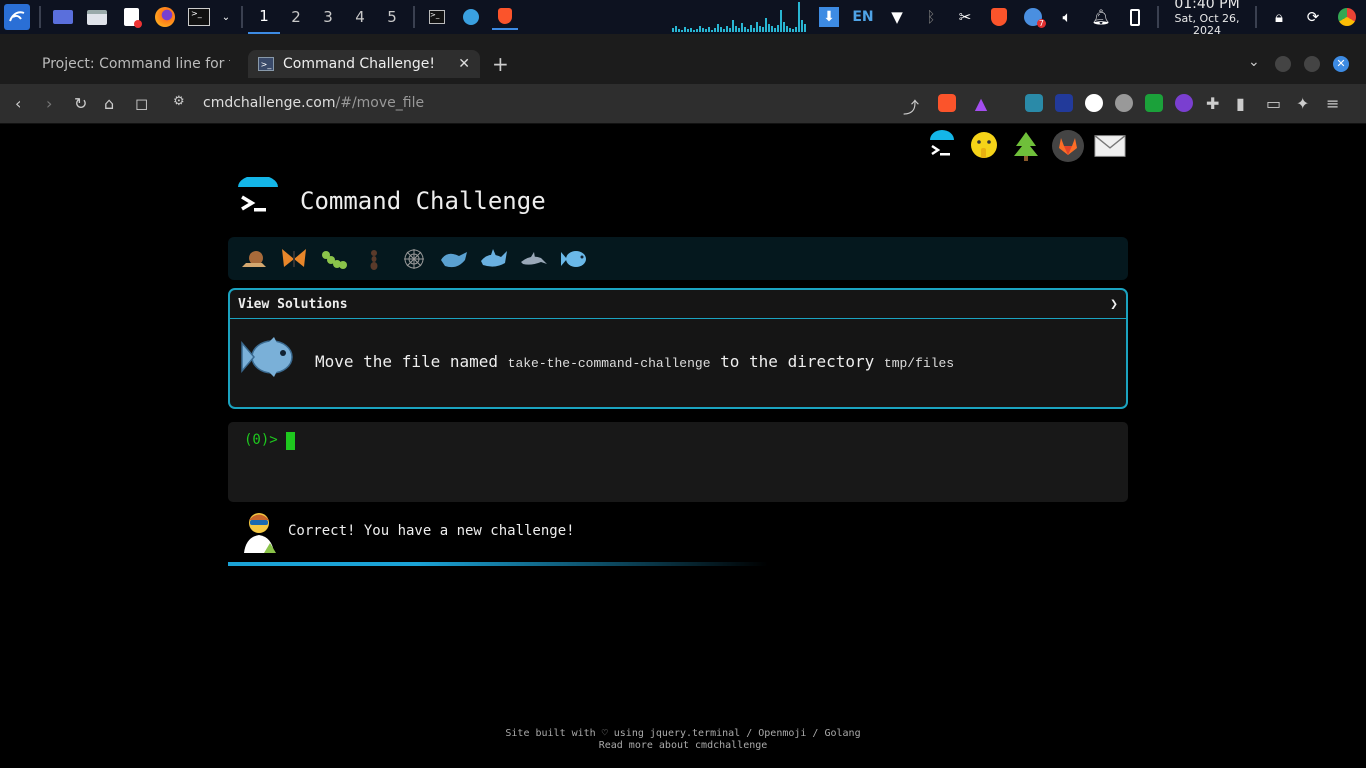  What do you see at coordinates (1124, 103) in the screenshot?
I see `extension-4-icon` at bounding box center [1124, 103].